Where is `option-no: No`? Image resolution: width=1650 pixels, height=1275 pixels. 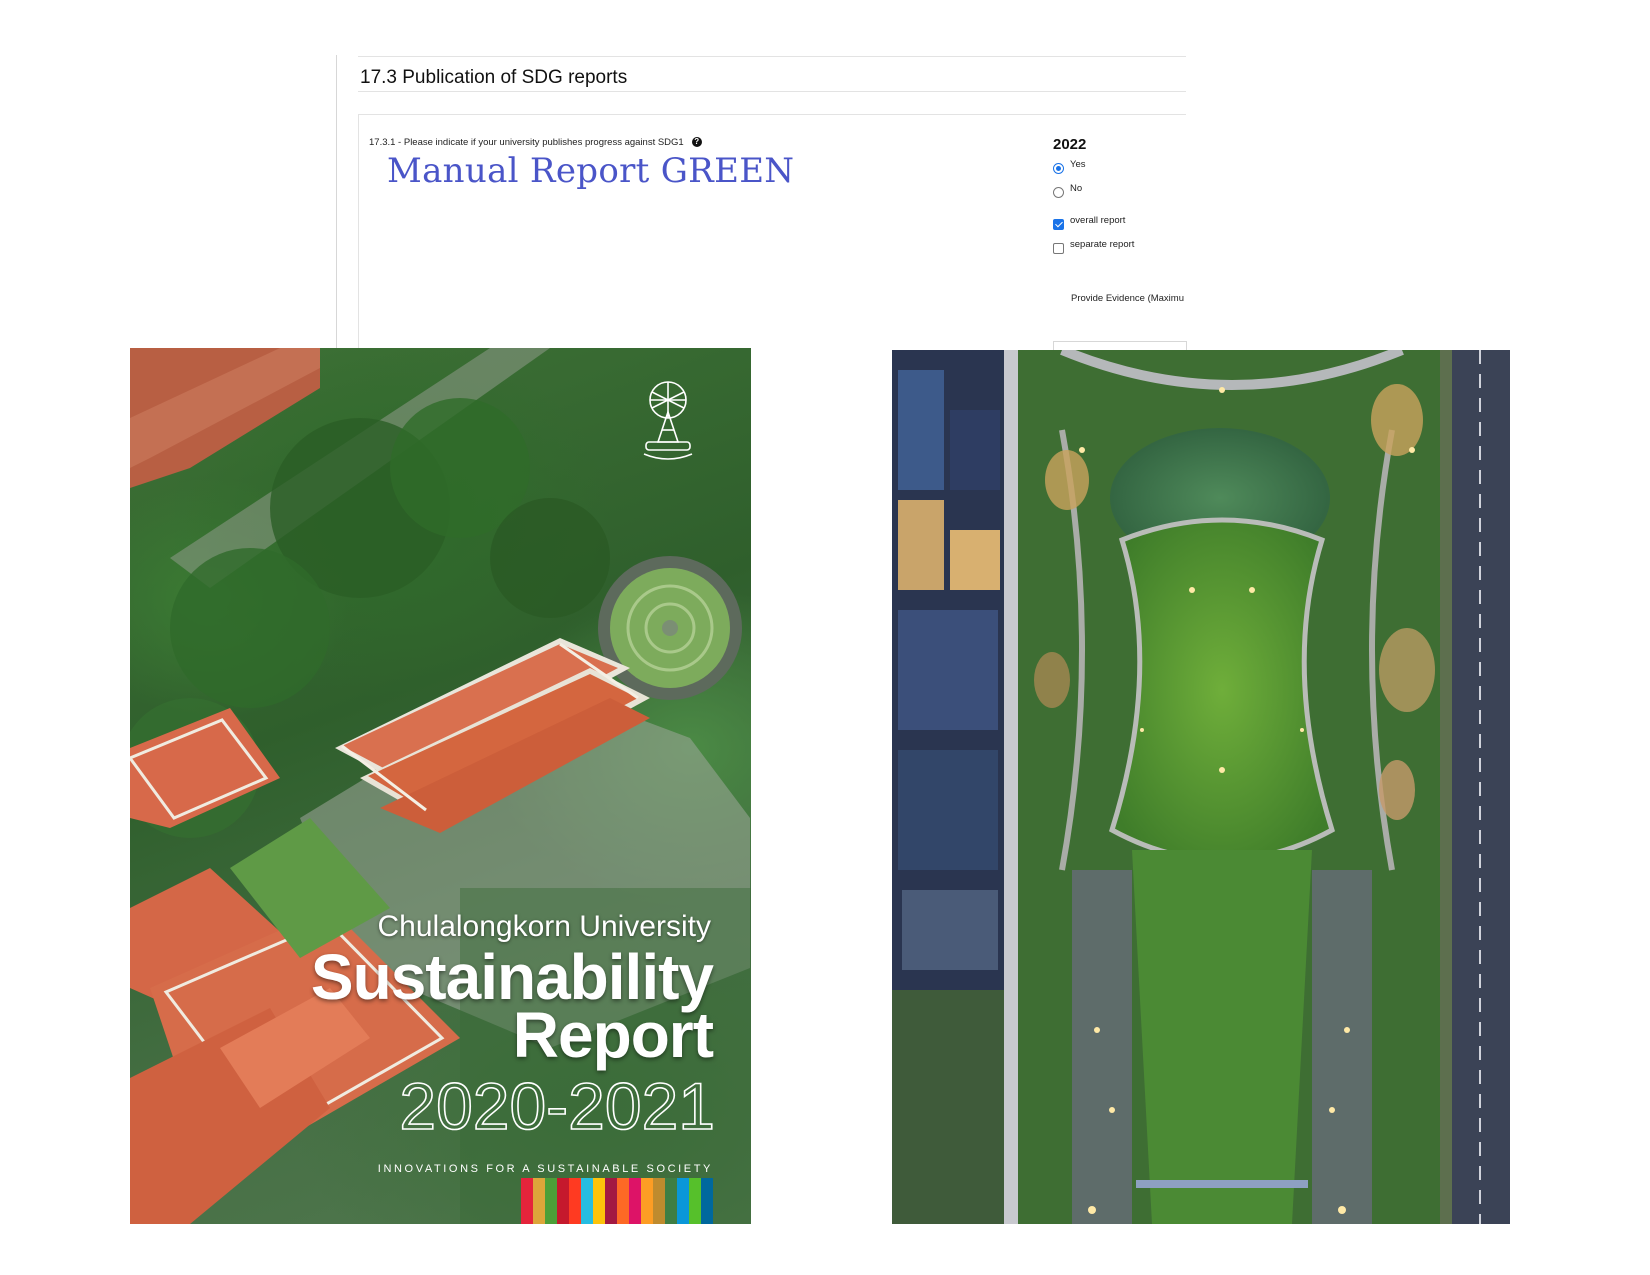 option-no: No is located at coordinates (1067, 190).